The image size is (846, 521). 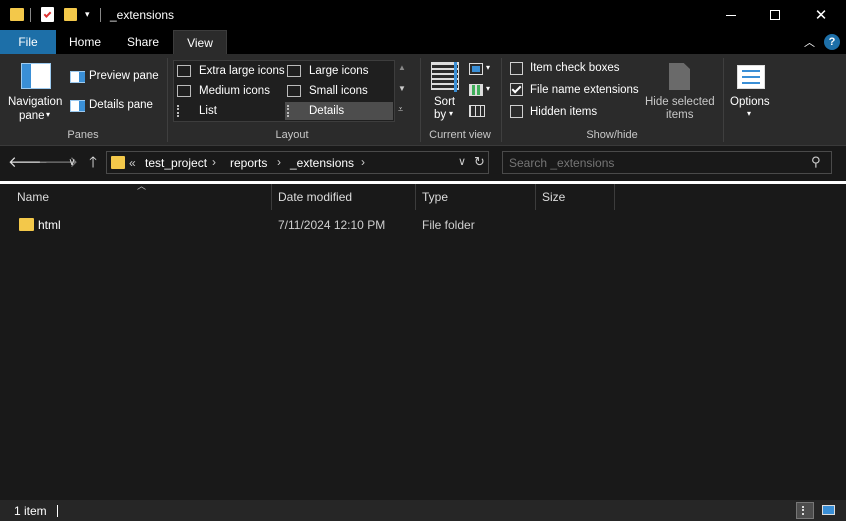 I want to click on layout-small-icons: Small icons, so click(x=334, y=91).